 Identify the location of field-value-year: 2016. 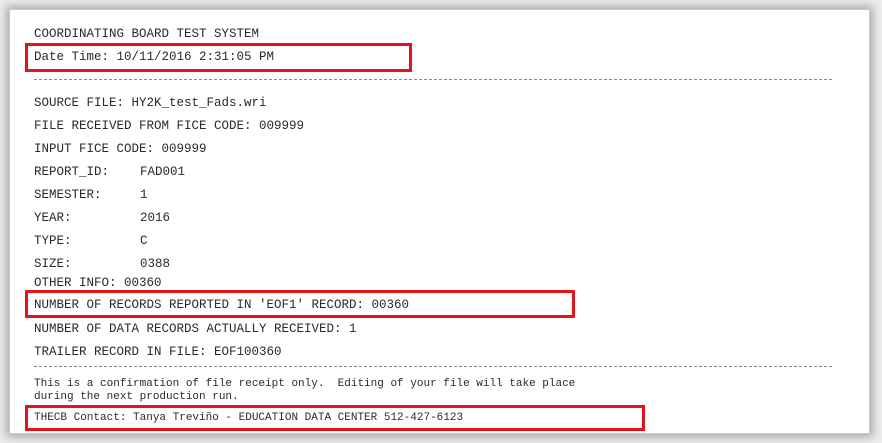
(155, 218).